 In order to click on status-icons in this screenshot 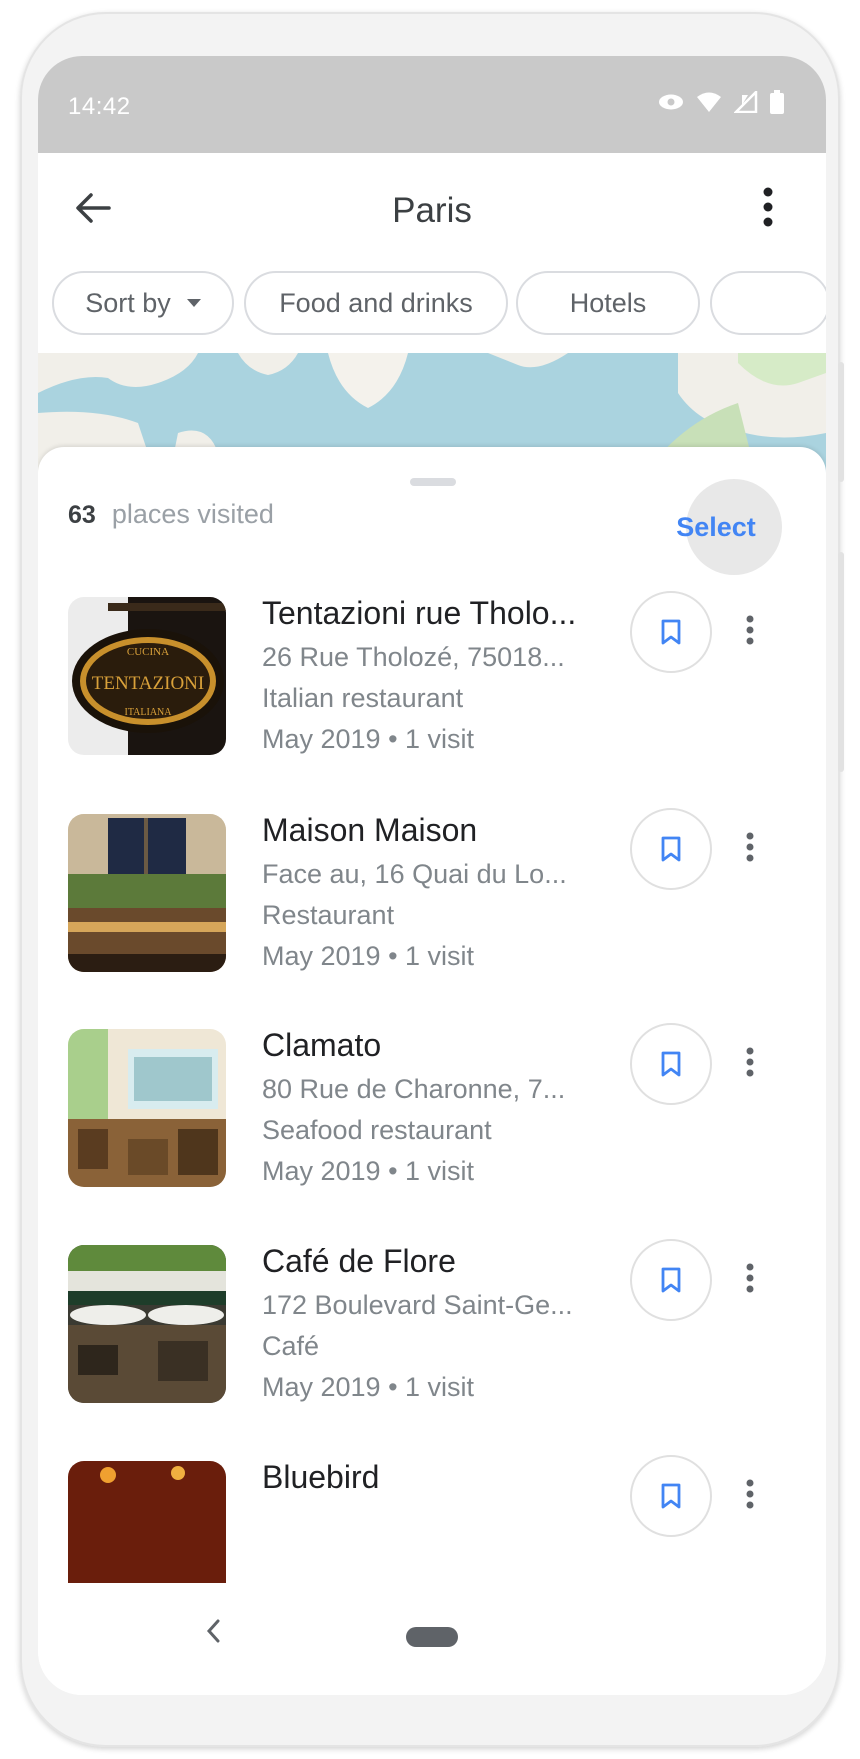, I will do `click(721, 102)`.